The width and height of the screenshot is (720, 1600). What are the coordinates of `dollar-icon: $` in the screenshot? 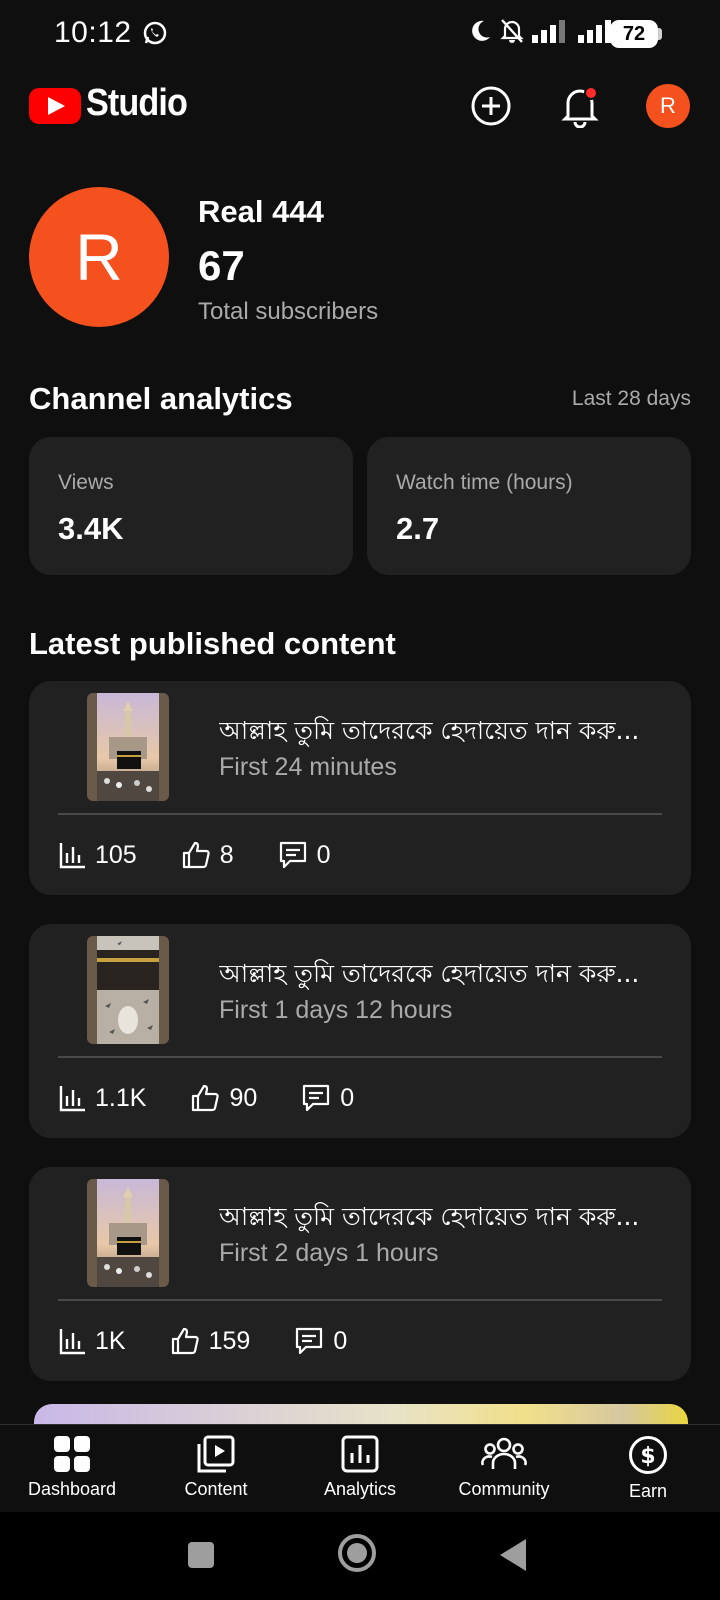 It's located at (648, 1455).